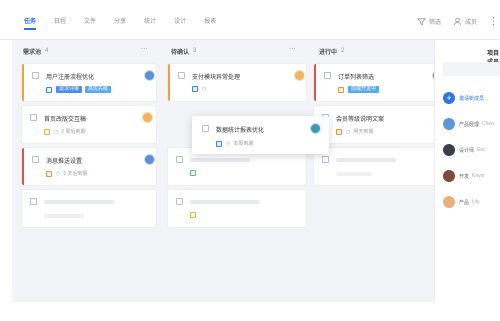 The image size is (500, 321). What do you see at coordinates (234, 143) in the screenshot?
I see `task-meta: ◷ 本周到期` at bounding box center [234, 143].